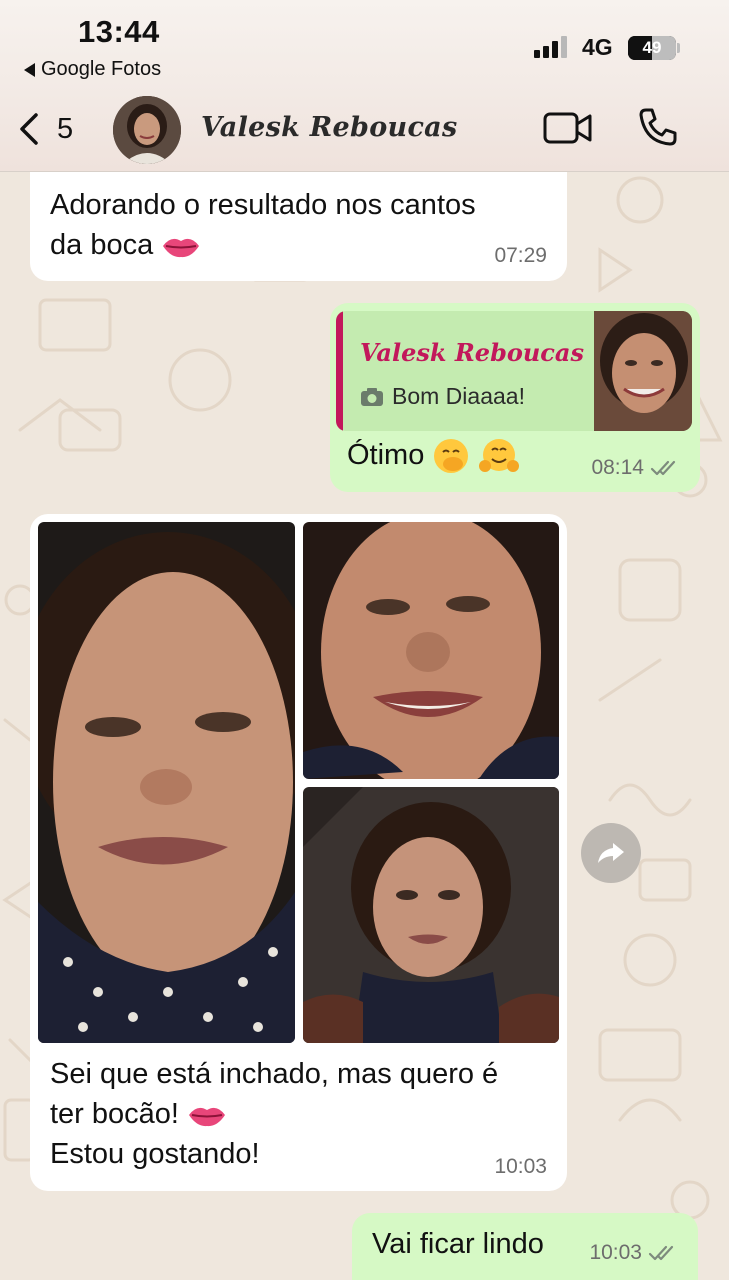 The height and width of the screenshot is (1280, 729). Describe the element at coordinates (451, 456) in the screenshot. I see `face-with-hand-over-mouth-emoji-icon` at that location.